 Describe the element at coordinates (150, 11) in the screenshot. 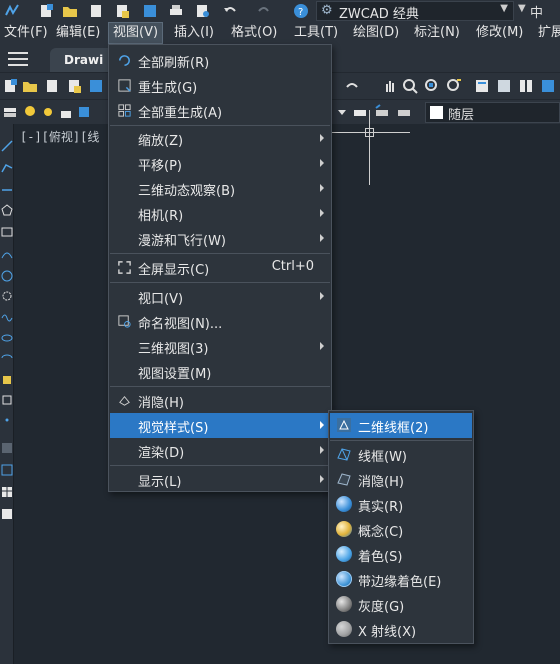

I see `publish-icon` at that location.